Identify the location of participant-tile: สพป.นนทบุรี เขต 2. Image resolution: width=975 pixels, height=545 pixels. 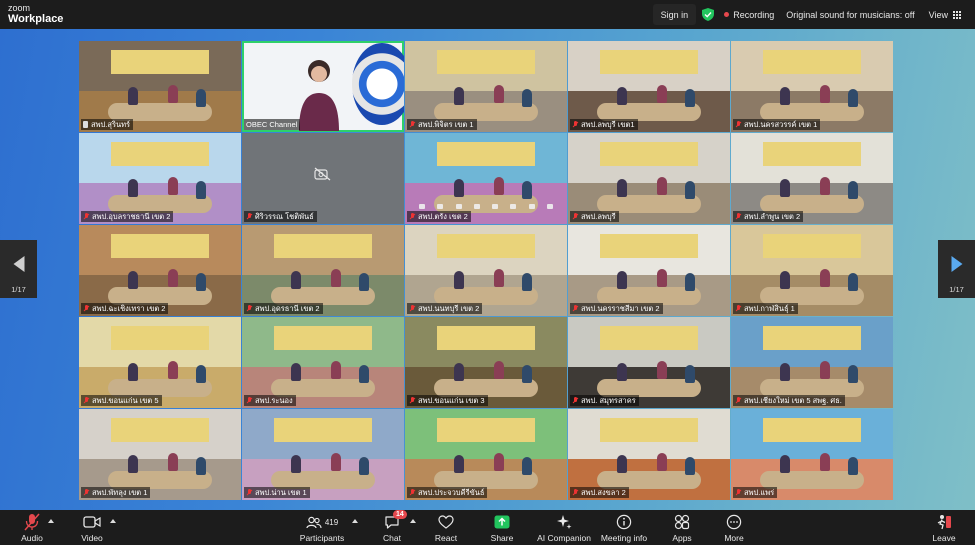
(486, 270).